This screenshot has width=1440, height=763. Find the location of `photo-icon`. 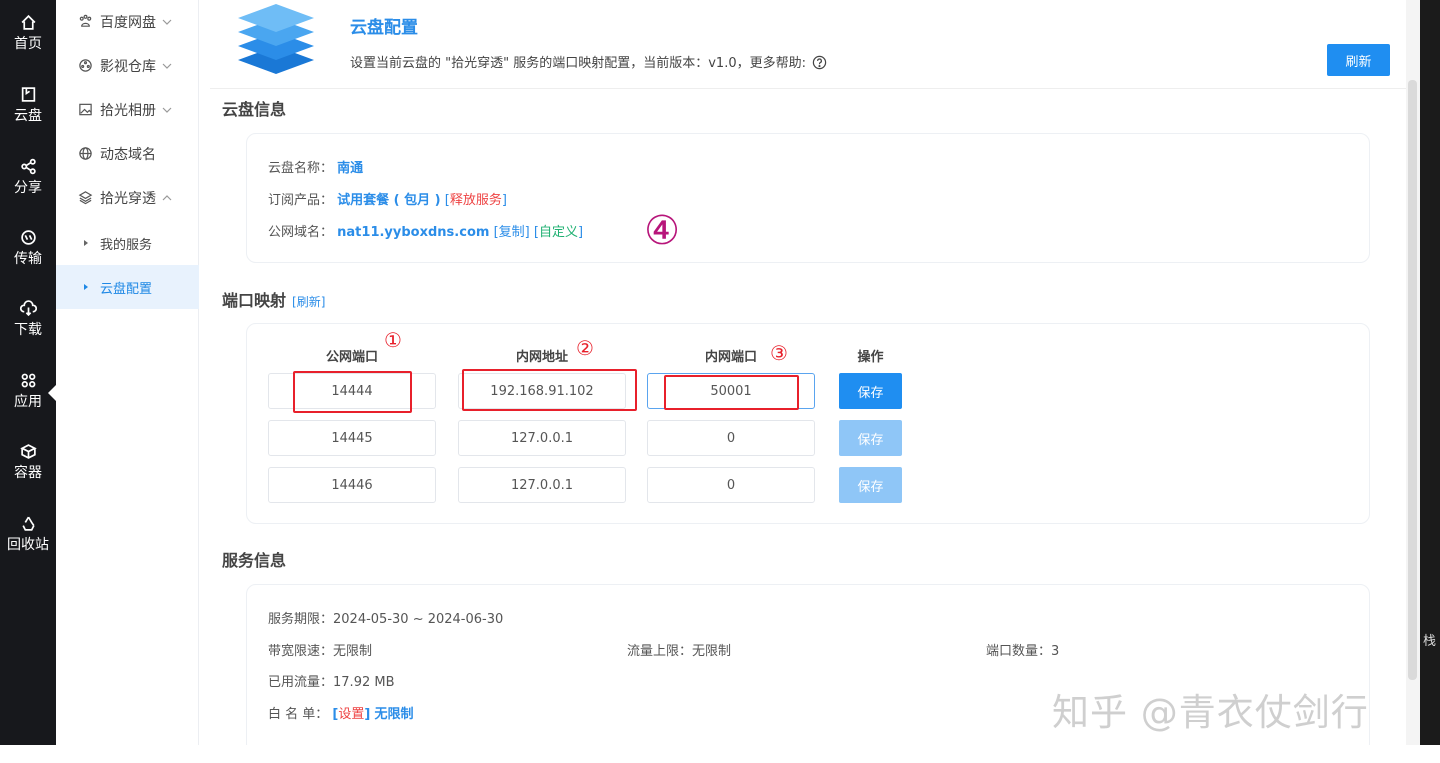

photo-icon is located at coordinates (86, 110).